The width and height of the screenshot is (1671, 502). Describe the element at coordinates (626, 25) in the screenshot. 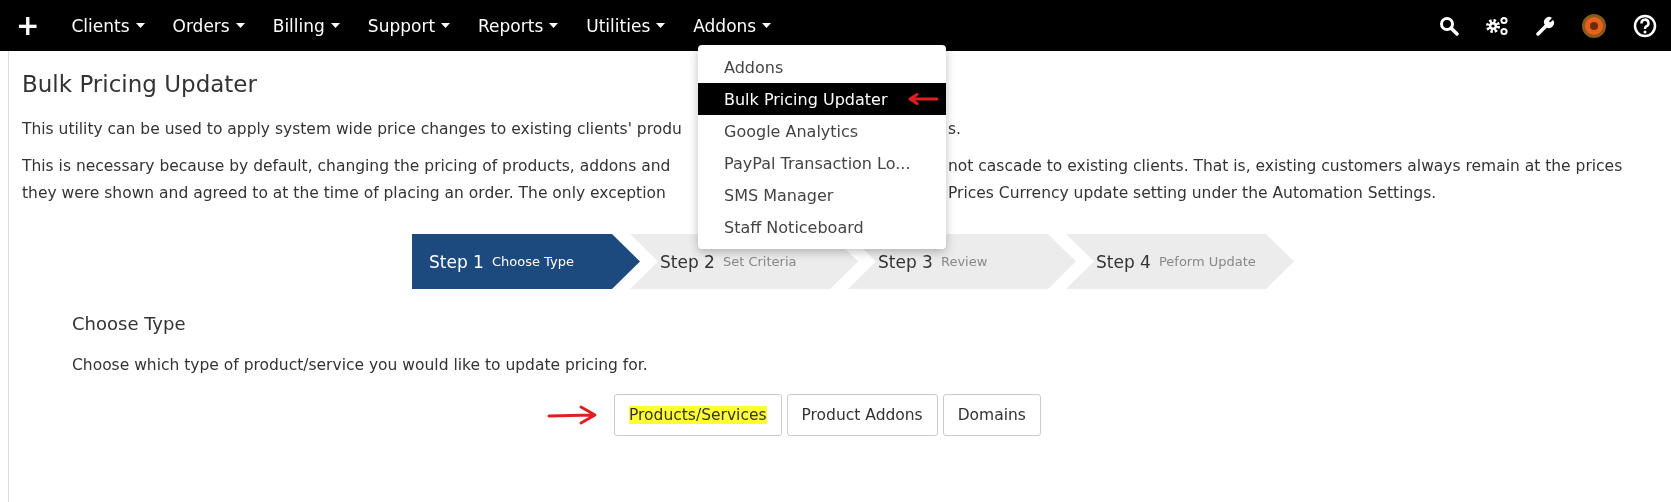

I see `nav-menu: Utilities` at that location.